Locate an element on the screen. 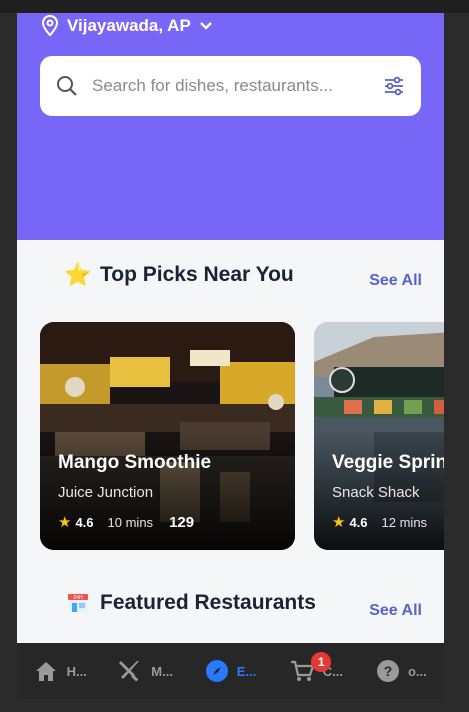 The width and height of the screenshot is (469, 712). price-value: 129 is located at coordinates (182, 522).